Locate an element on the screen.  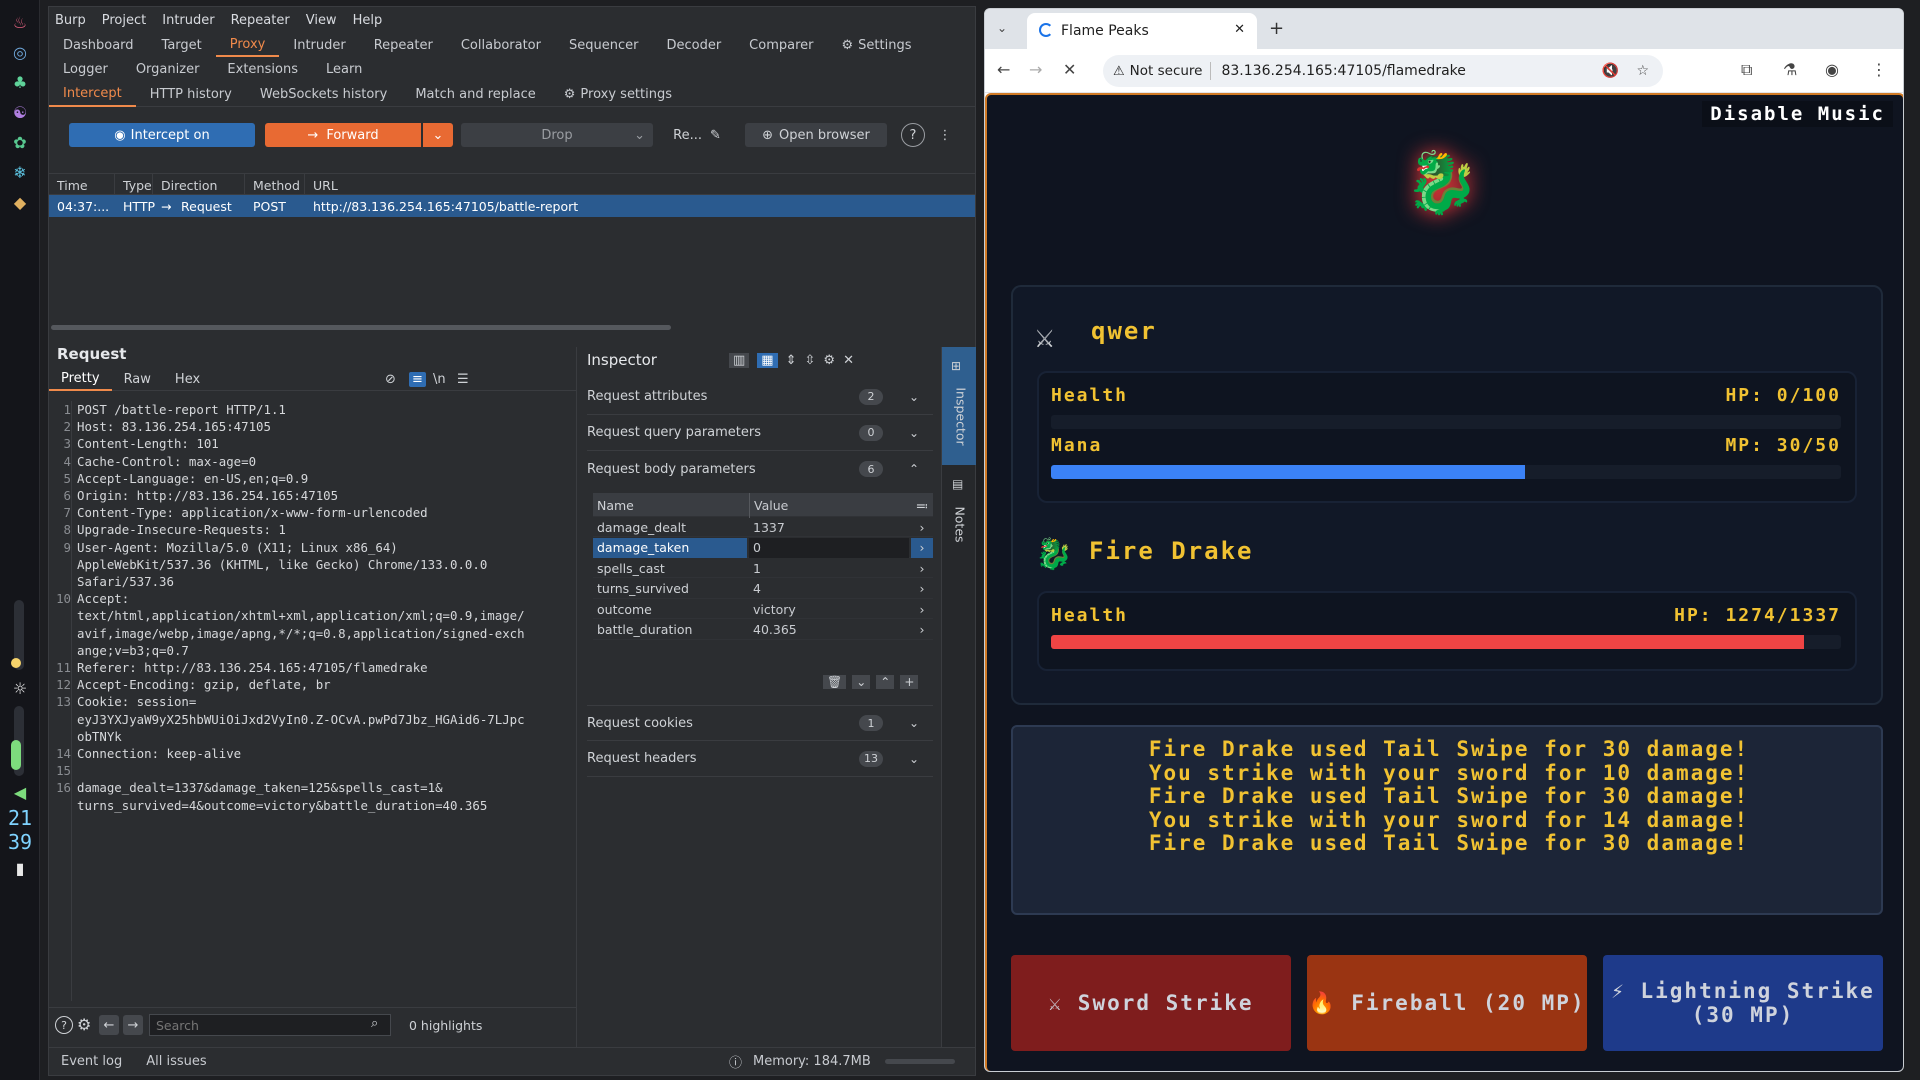
star-icon: ☆ is located at coordinates (1642, 71).